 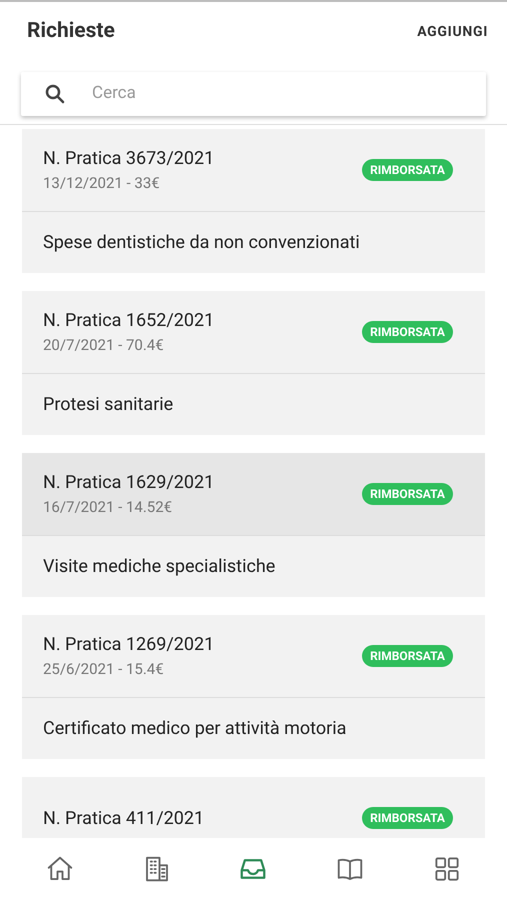 I want to click on request-description: Certificato medico per attività motoria, so click(x=194, y=729).